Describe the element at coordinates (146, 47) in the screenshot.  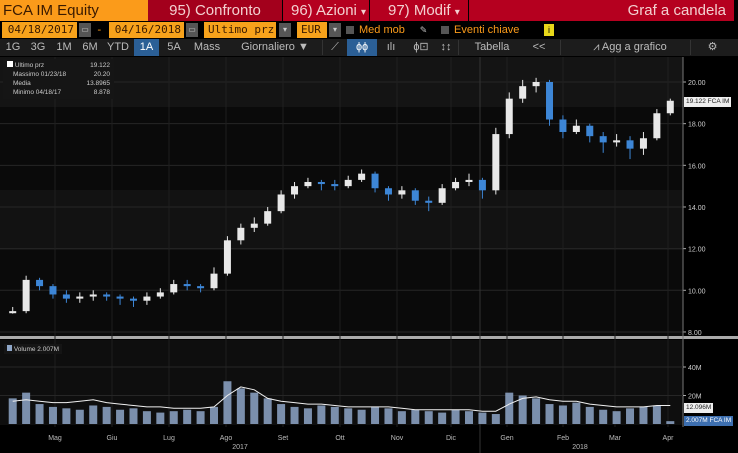
I see `period-1a: 1A` at that location.